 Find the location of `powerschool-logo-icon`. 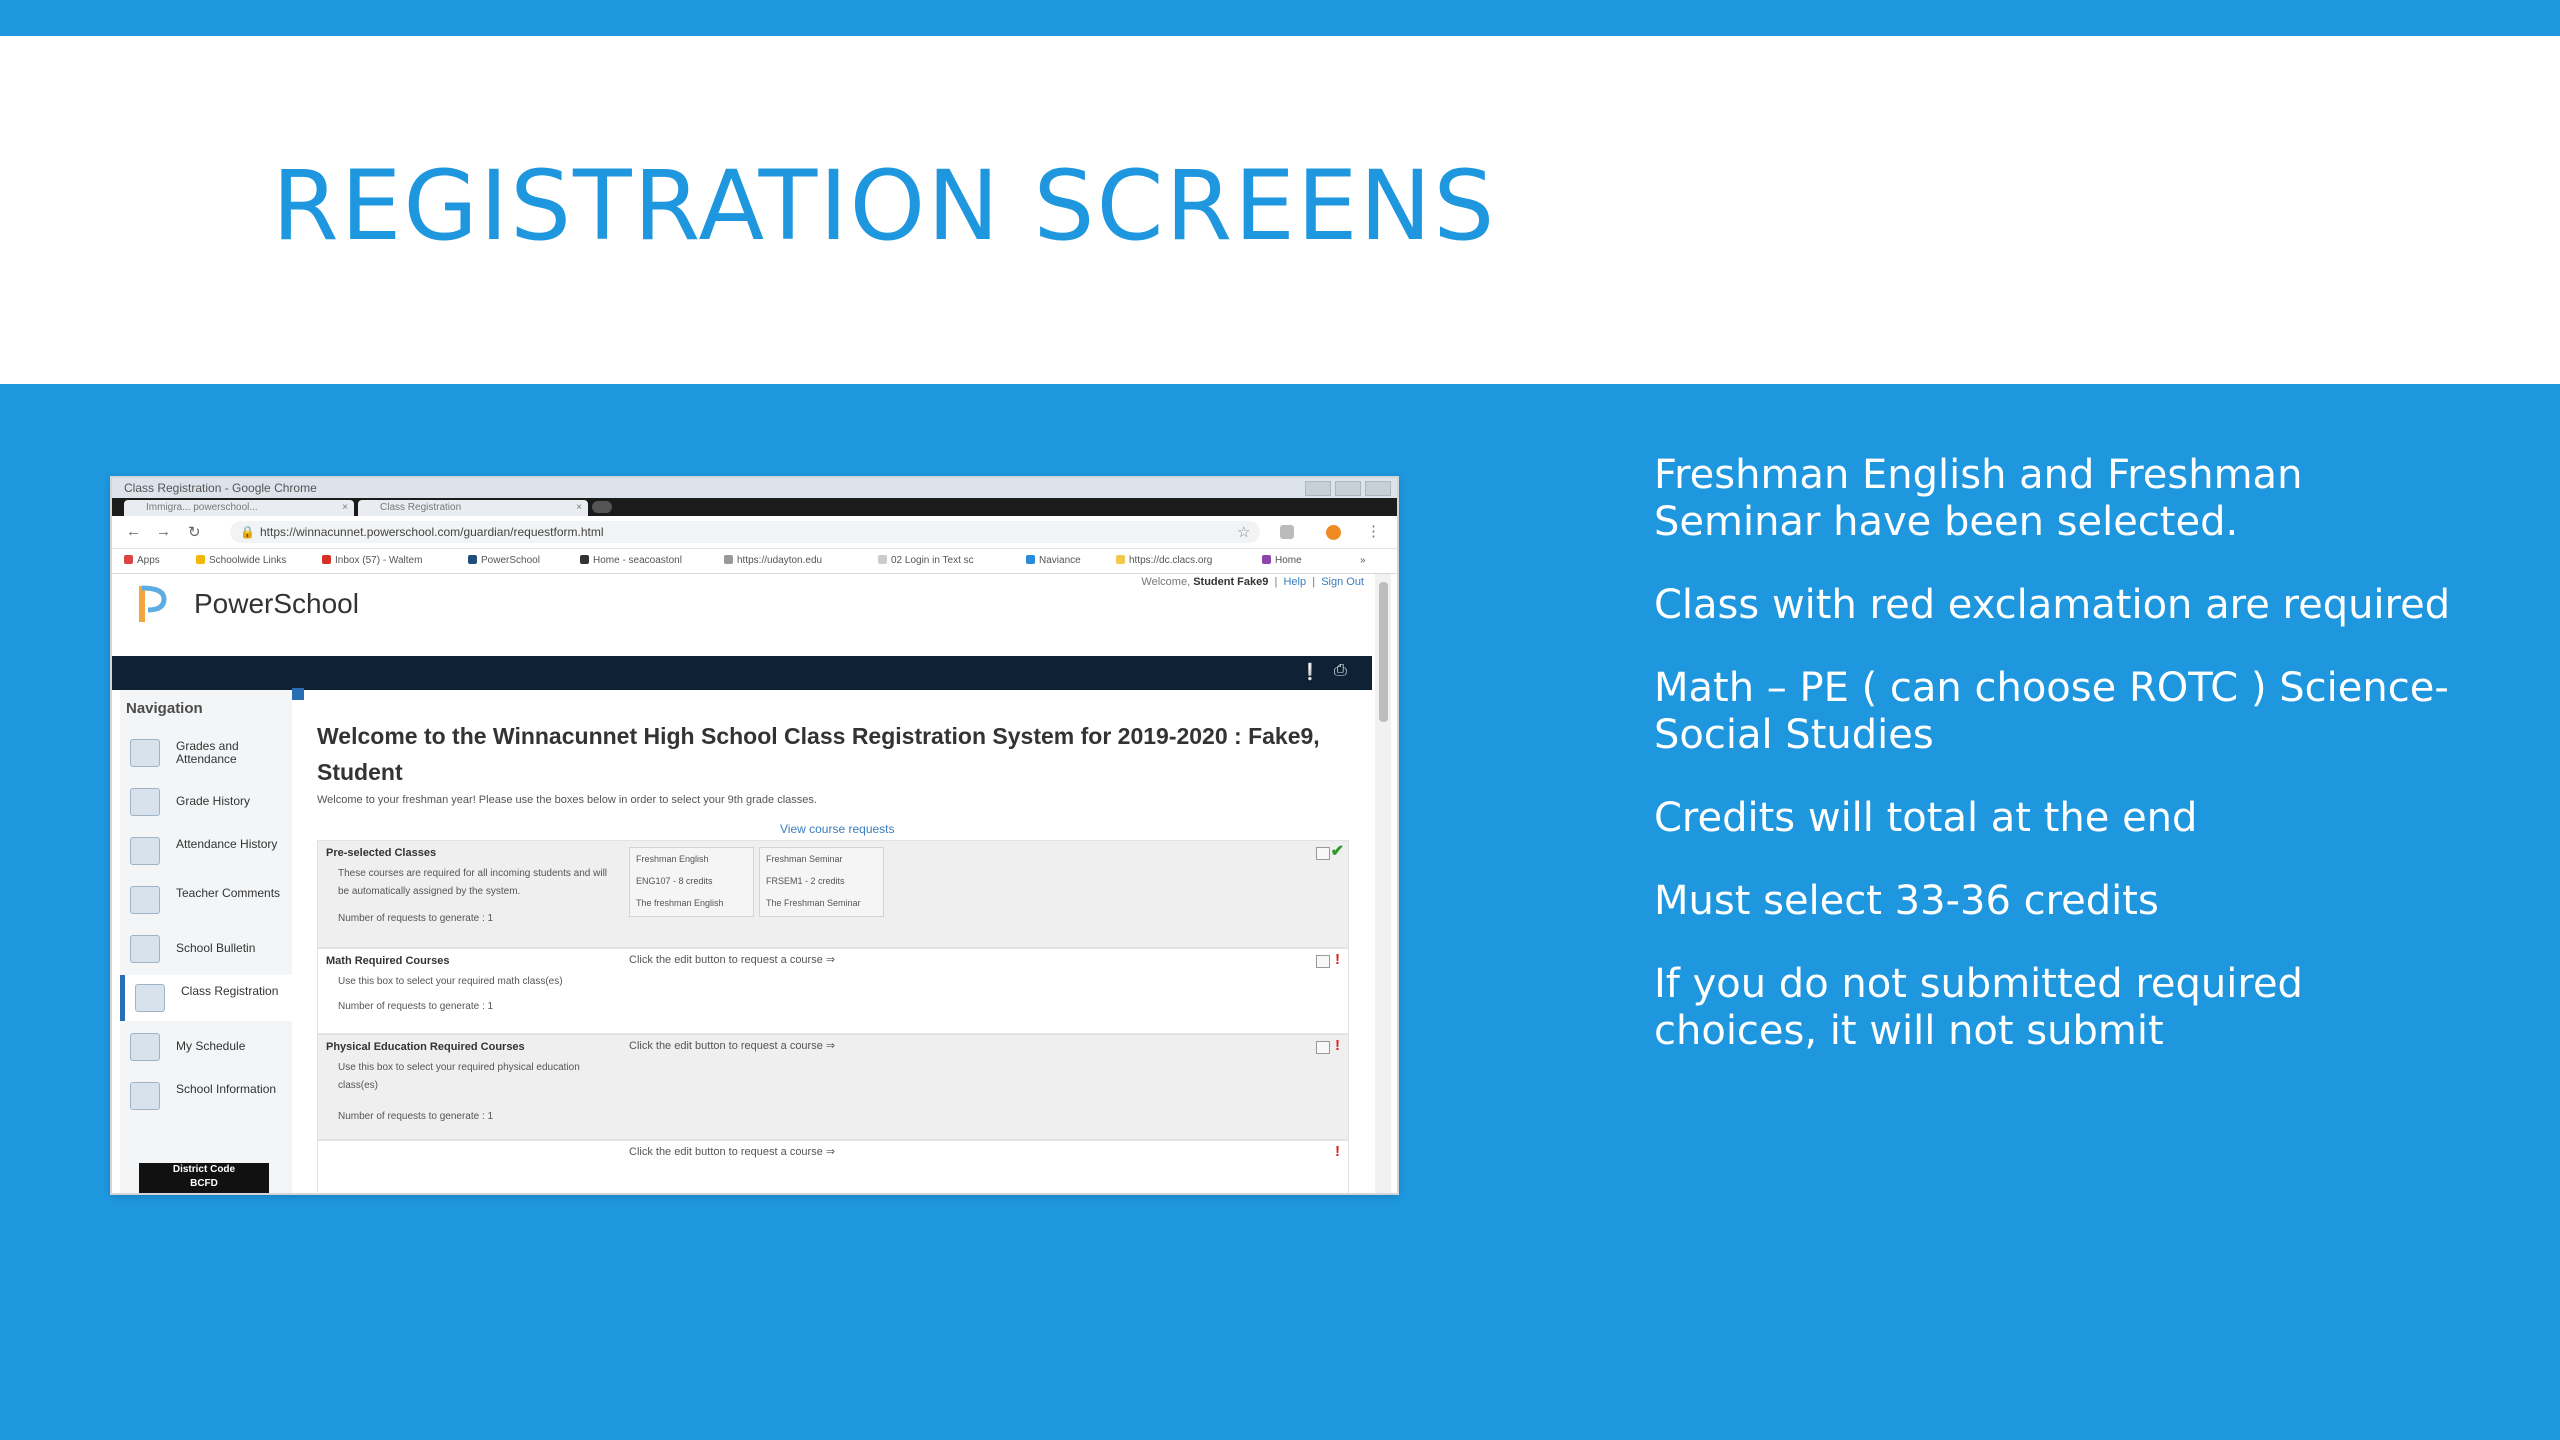

powerschool-logo-icon is located at coordinates (153, 603).